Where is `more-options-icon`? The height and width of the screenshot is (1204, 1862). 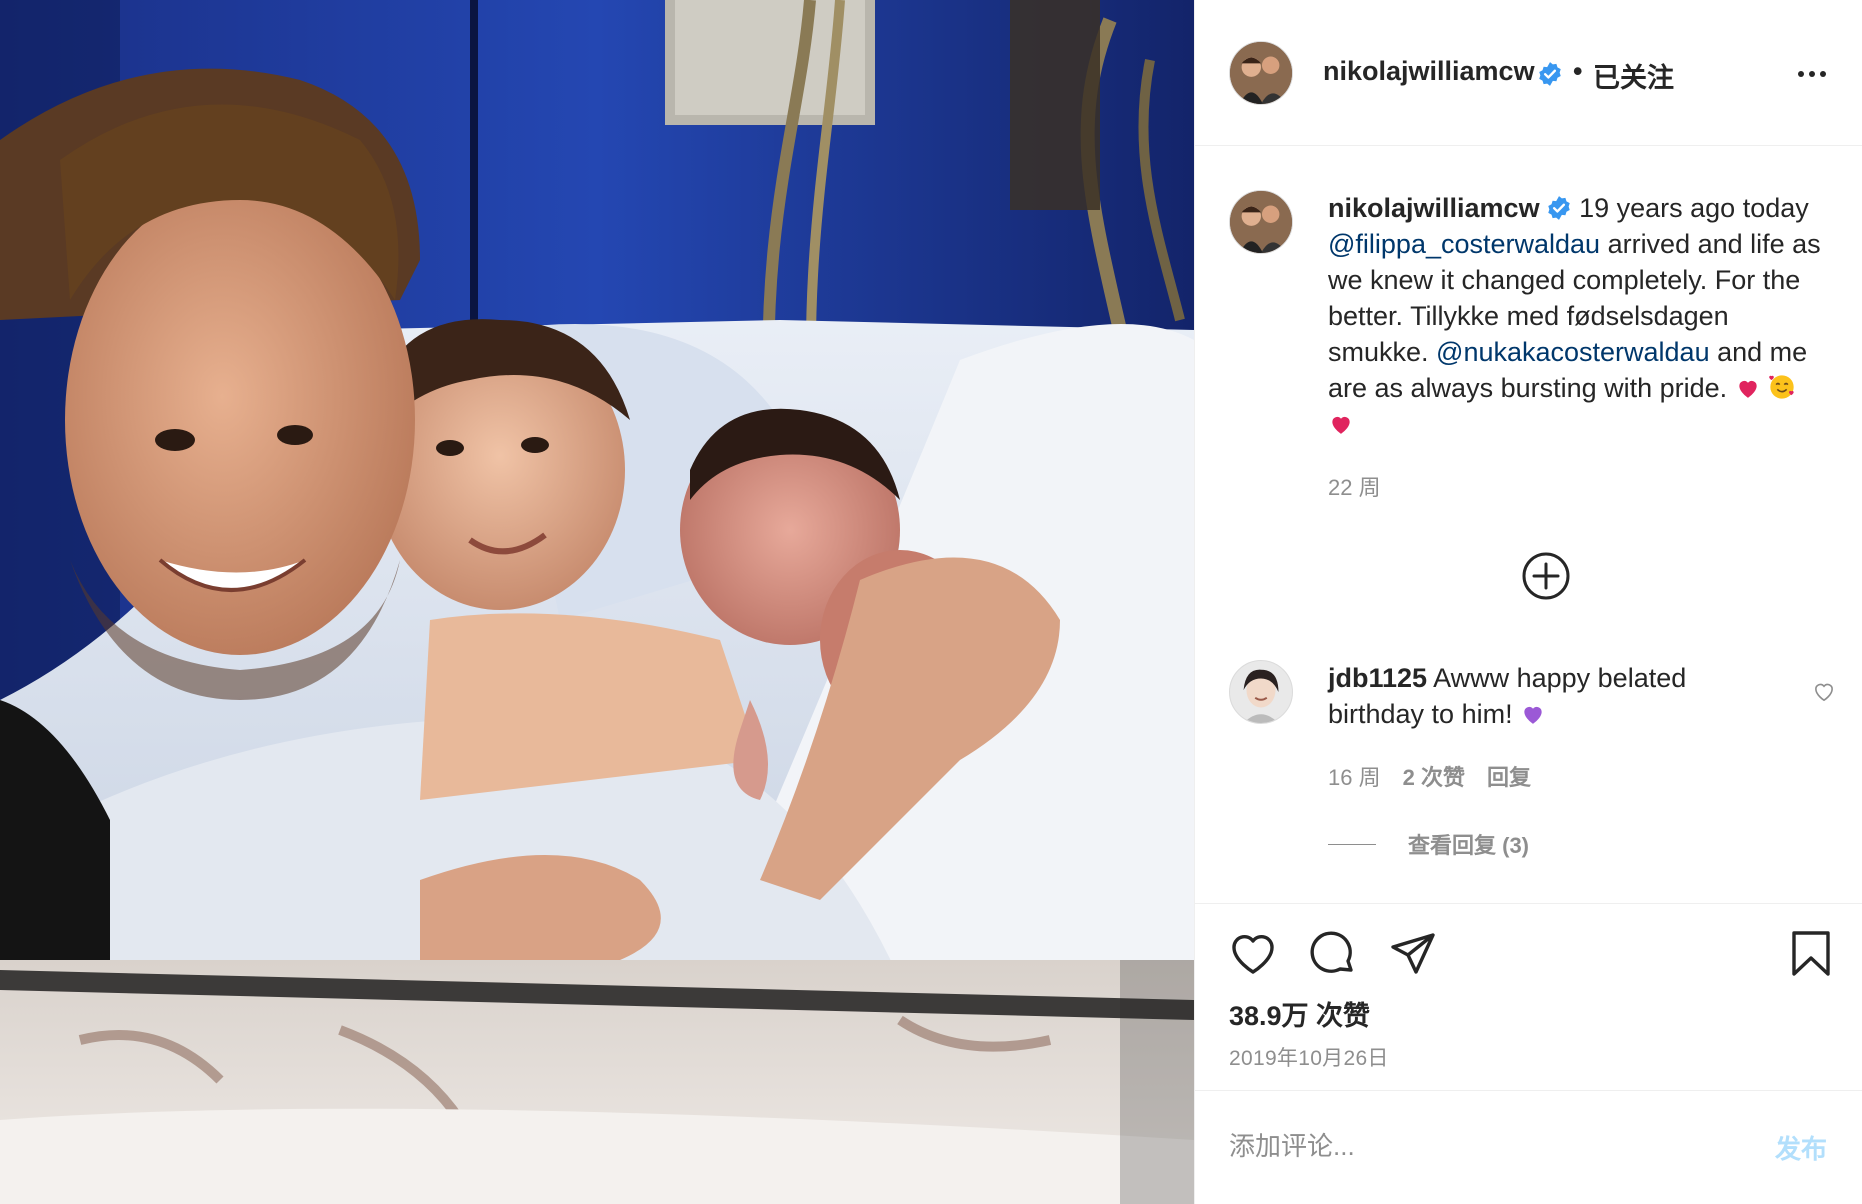 more-options-icon is located at coordinates (1812, 74).